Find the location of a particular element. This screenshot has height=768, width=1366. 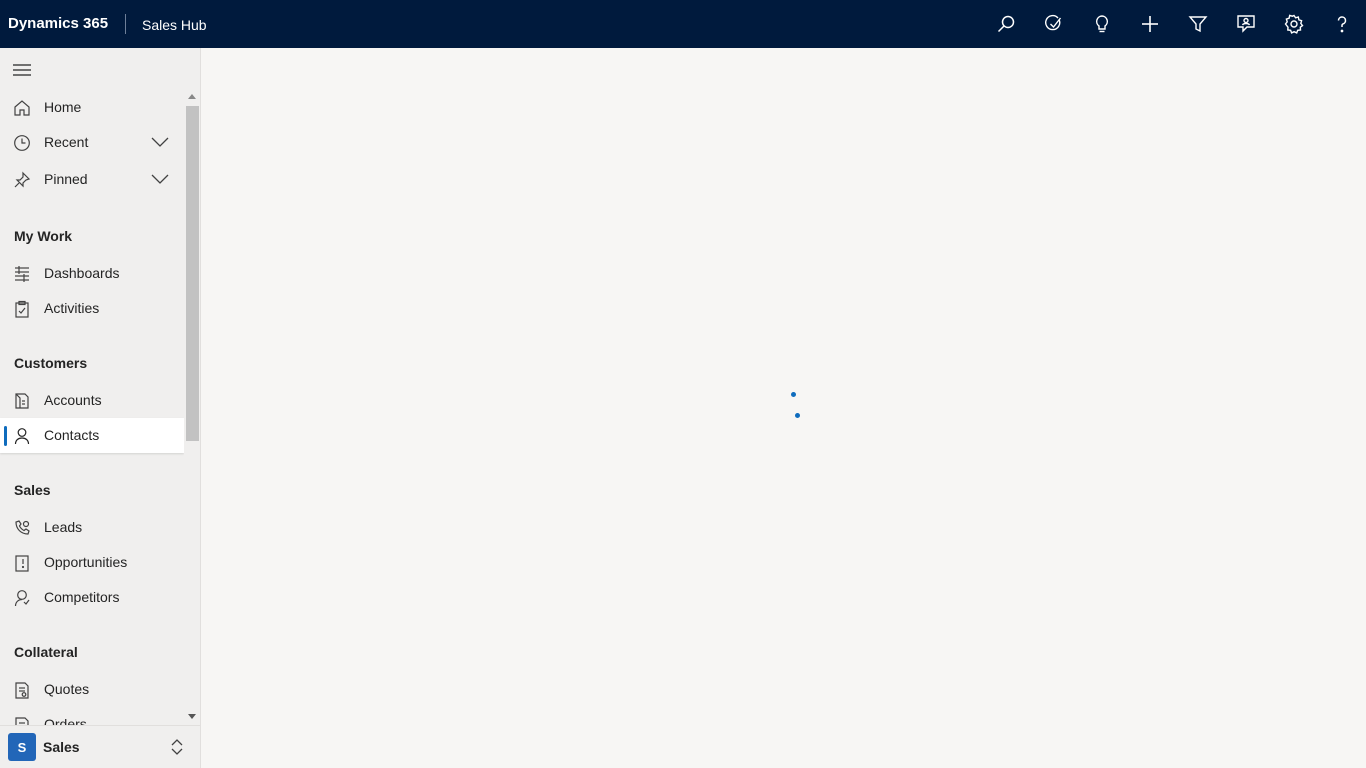

help-icon is located at coordinates (1342, 24).